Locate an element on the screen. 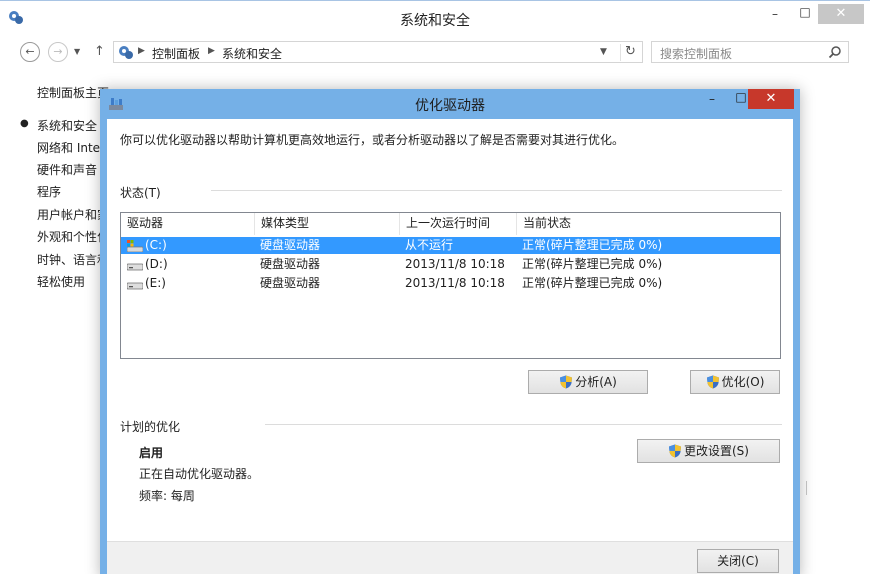  schedule-description: 正在自动优化驱动器。 is located at coordinates (199, 474).